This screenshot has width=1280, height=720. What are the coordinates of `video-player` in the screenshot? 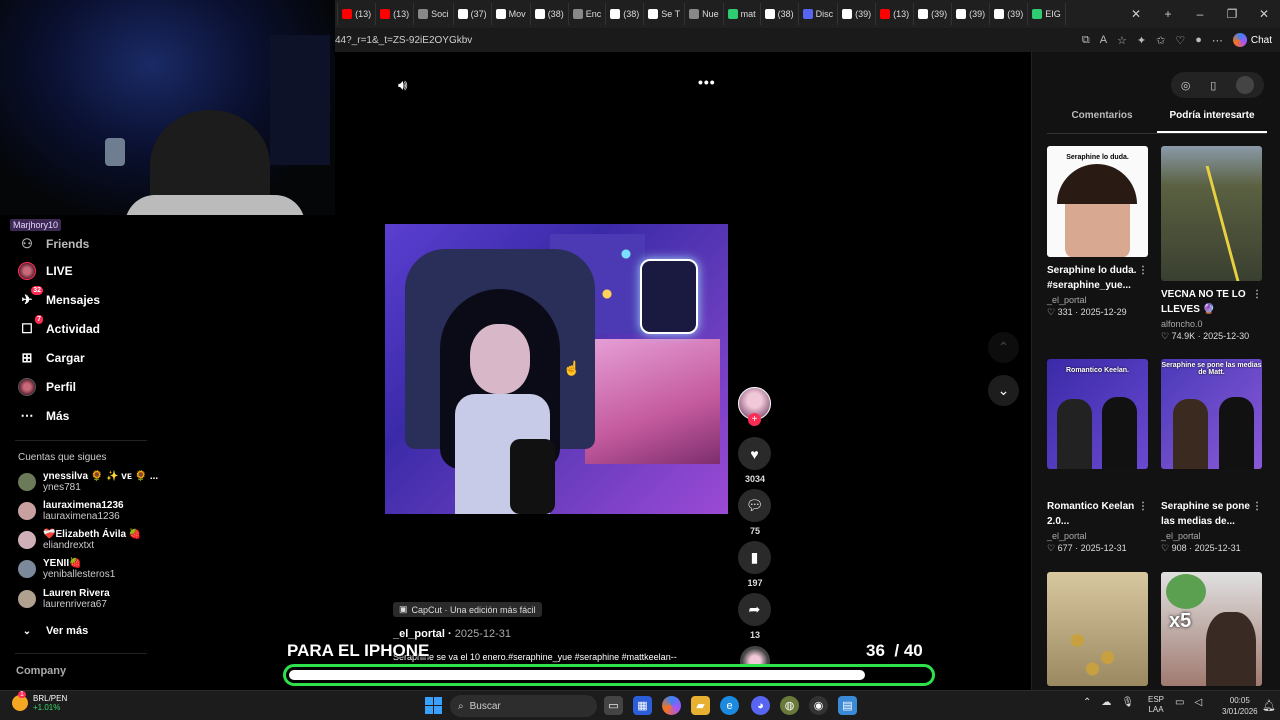 It's located at (556, 369).